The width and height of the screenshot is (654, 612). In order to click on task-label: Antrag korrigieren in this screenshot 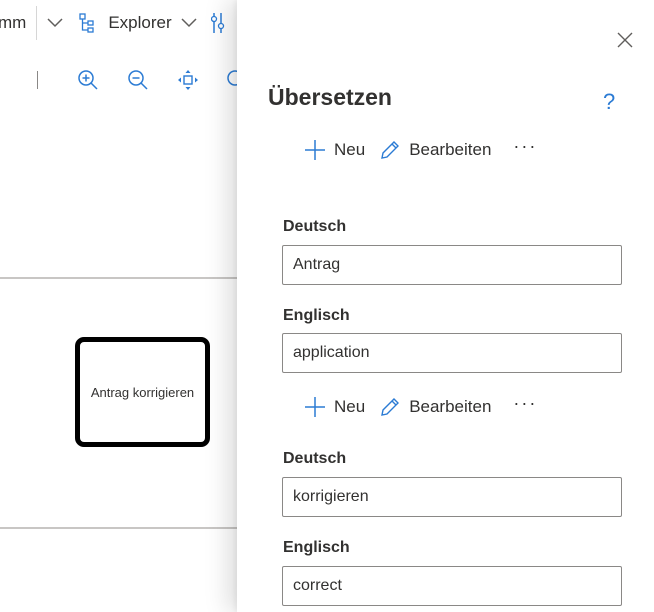, I will do `click(142, 392)`.